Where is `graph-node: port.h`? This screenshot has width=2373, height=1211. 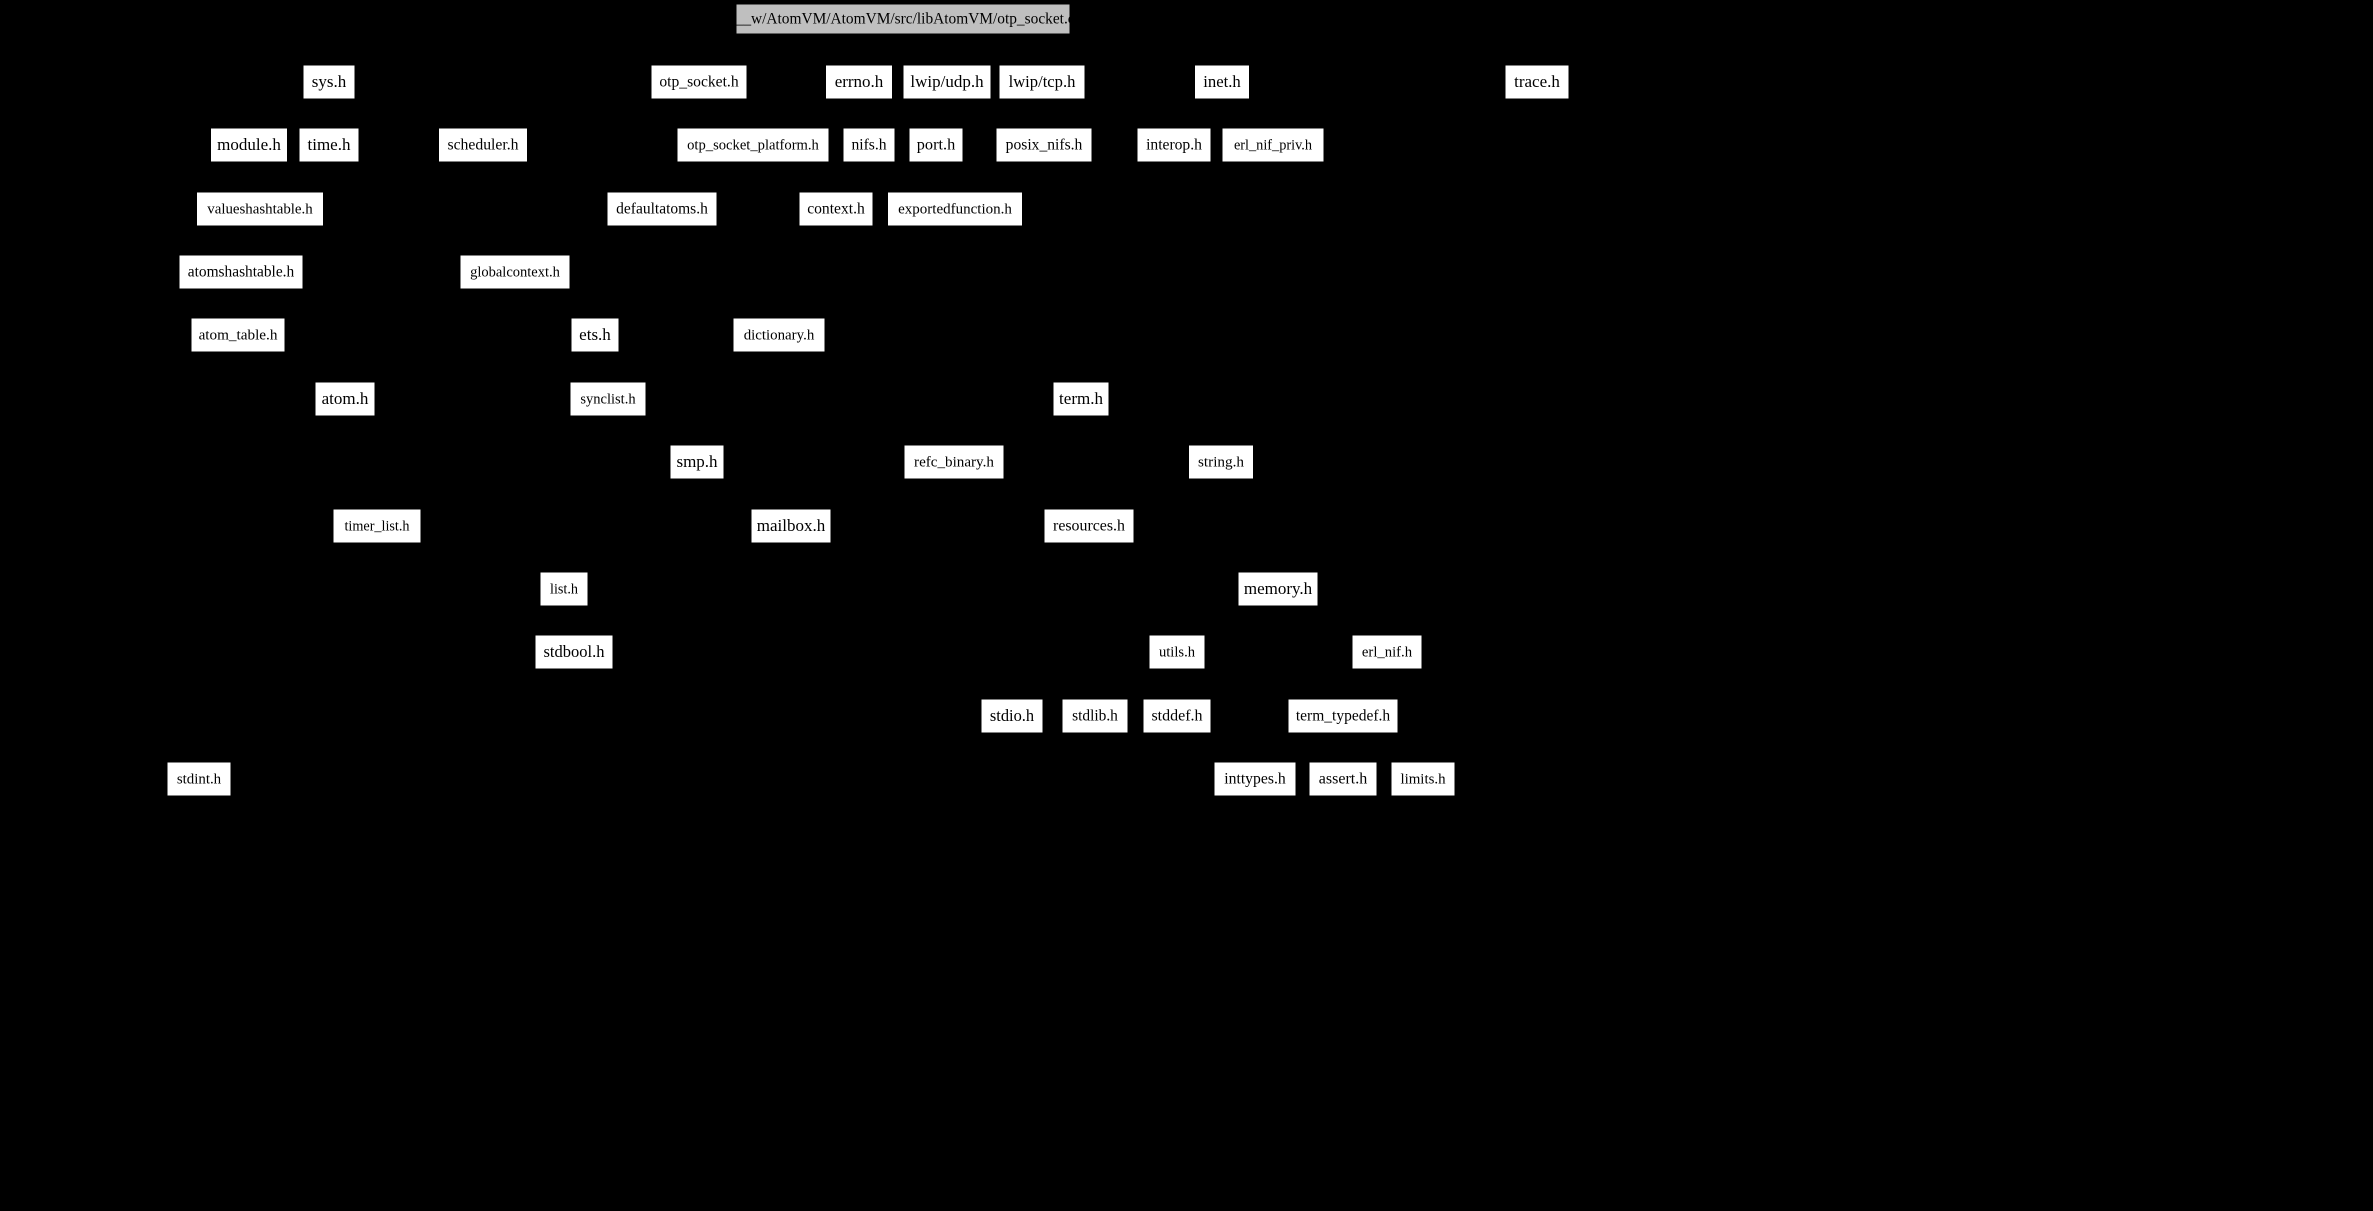
graph-node: port.h is located at coordinates (936, 145).